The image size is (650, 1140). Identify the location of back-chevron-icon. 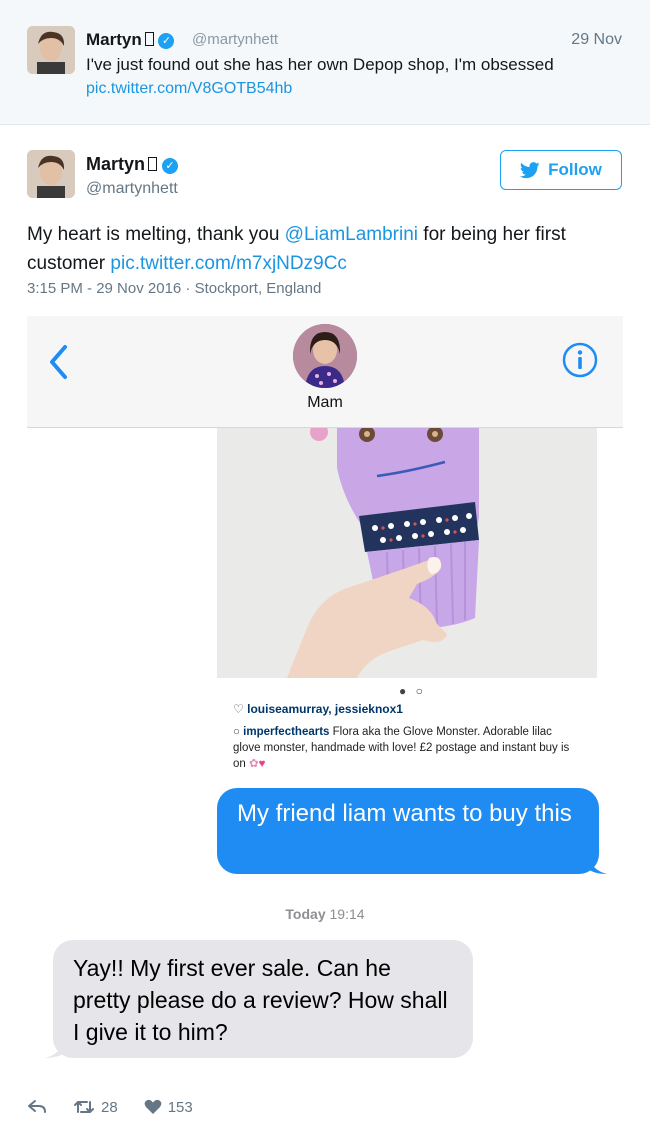
(58, 362).